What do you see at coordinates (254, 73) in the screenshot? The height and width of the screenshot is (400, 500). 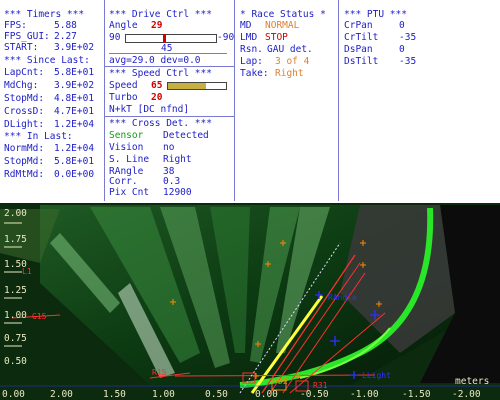 I see `take-label: Take:` at bounding box center [254, 73].